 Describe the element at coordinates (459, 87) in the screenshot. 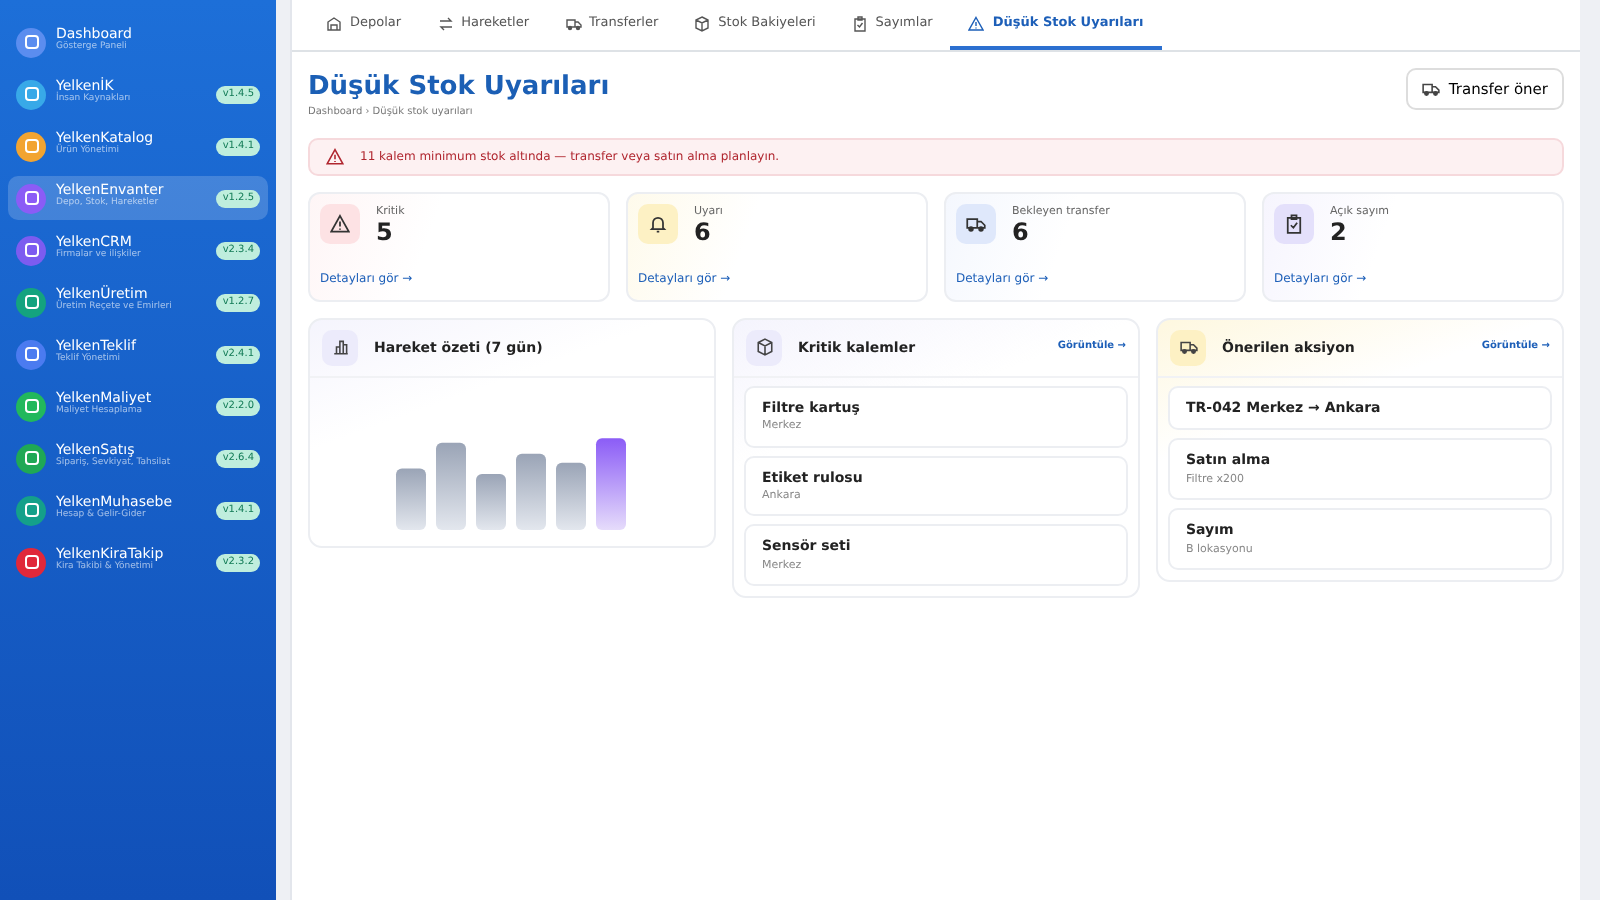

I see `page-title: Düşük Stok Uyarıları` at that location.